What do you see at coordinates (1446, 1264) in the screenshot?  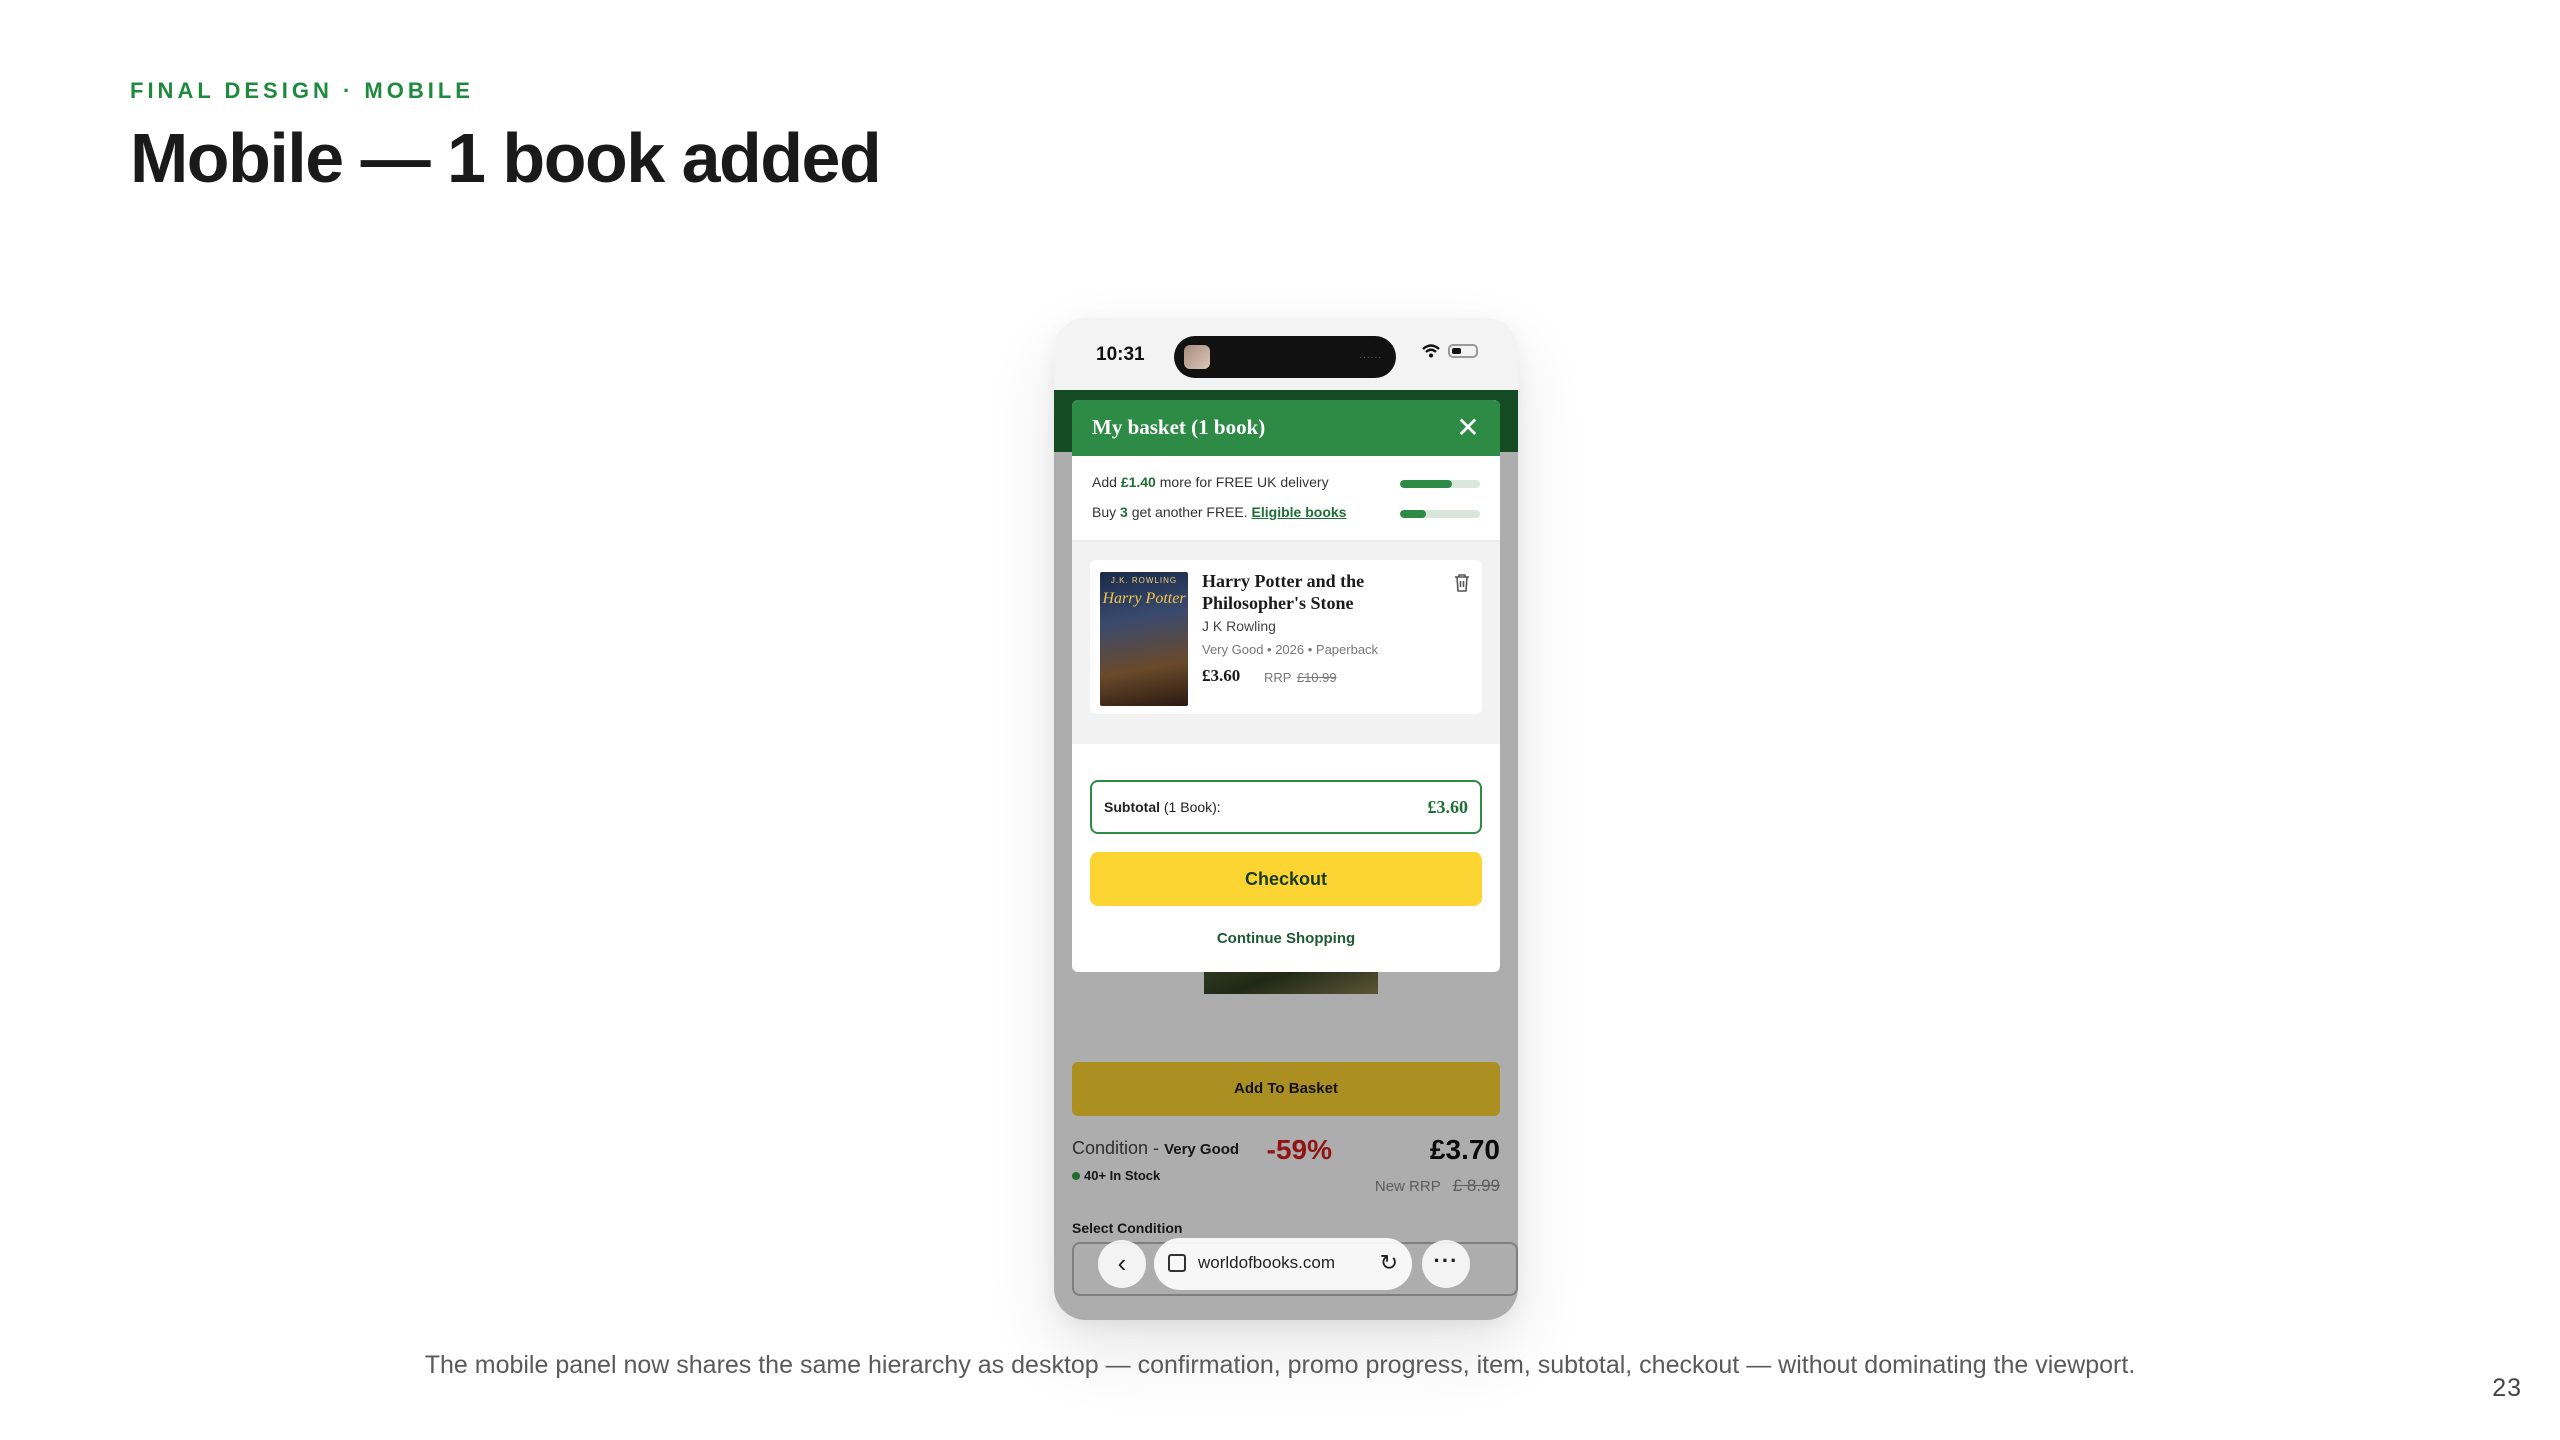 I see `more-icon: ···` at bounding box center [1446, 1264].